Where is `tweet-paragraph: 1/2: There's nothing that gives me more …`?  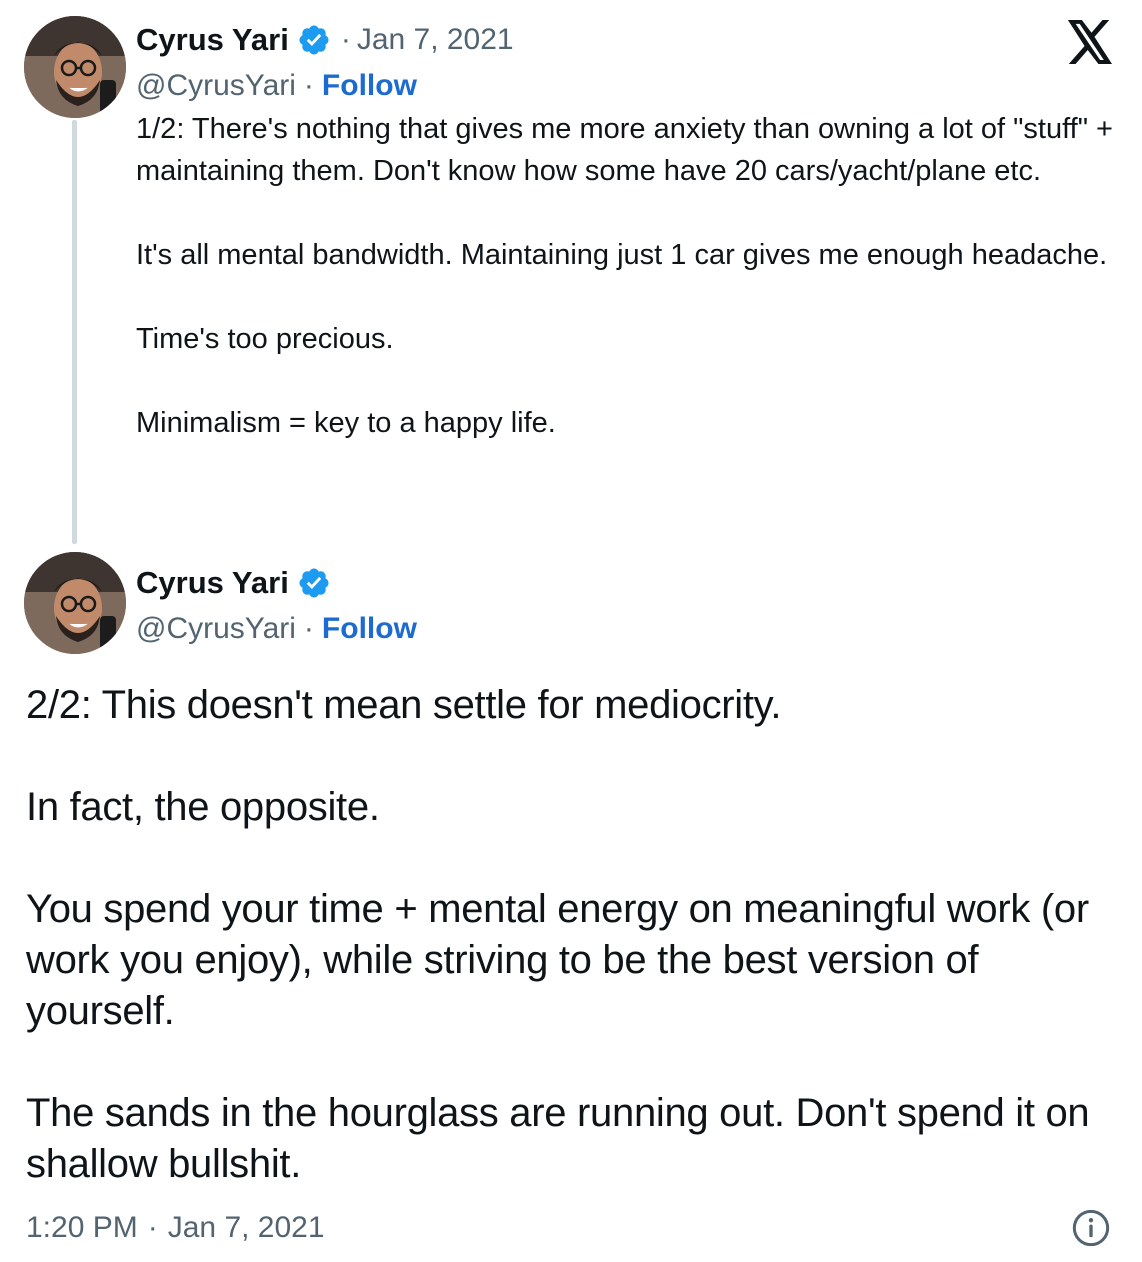
tweet-paragraph: 1/2: There's nothing that gives me more … is located at coordinates (624, 150).